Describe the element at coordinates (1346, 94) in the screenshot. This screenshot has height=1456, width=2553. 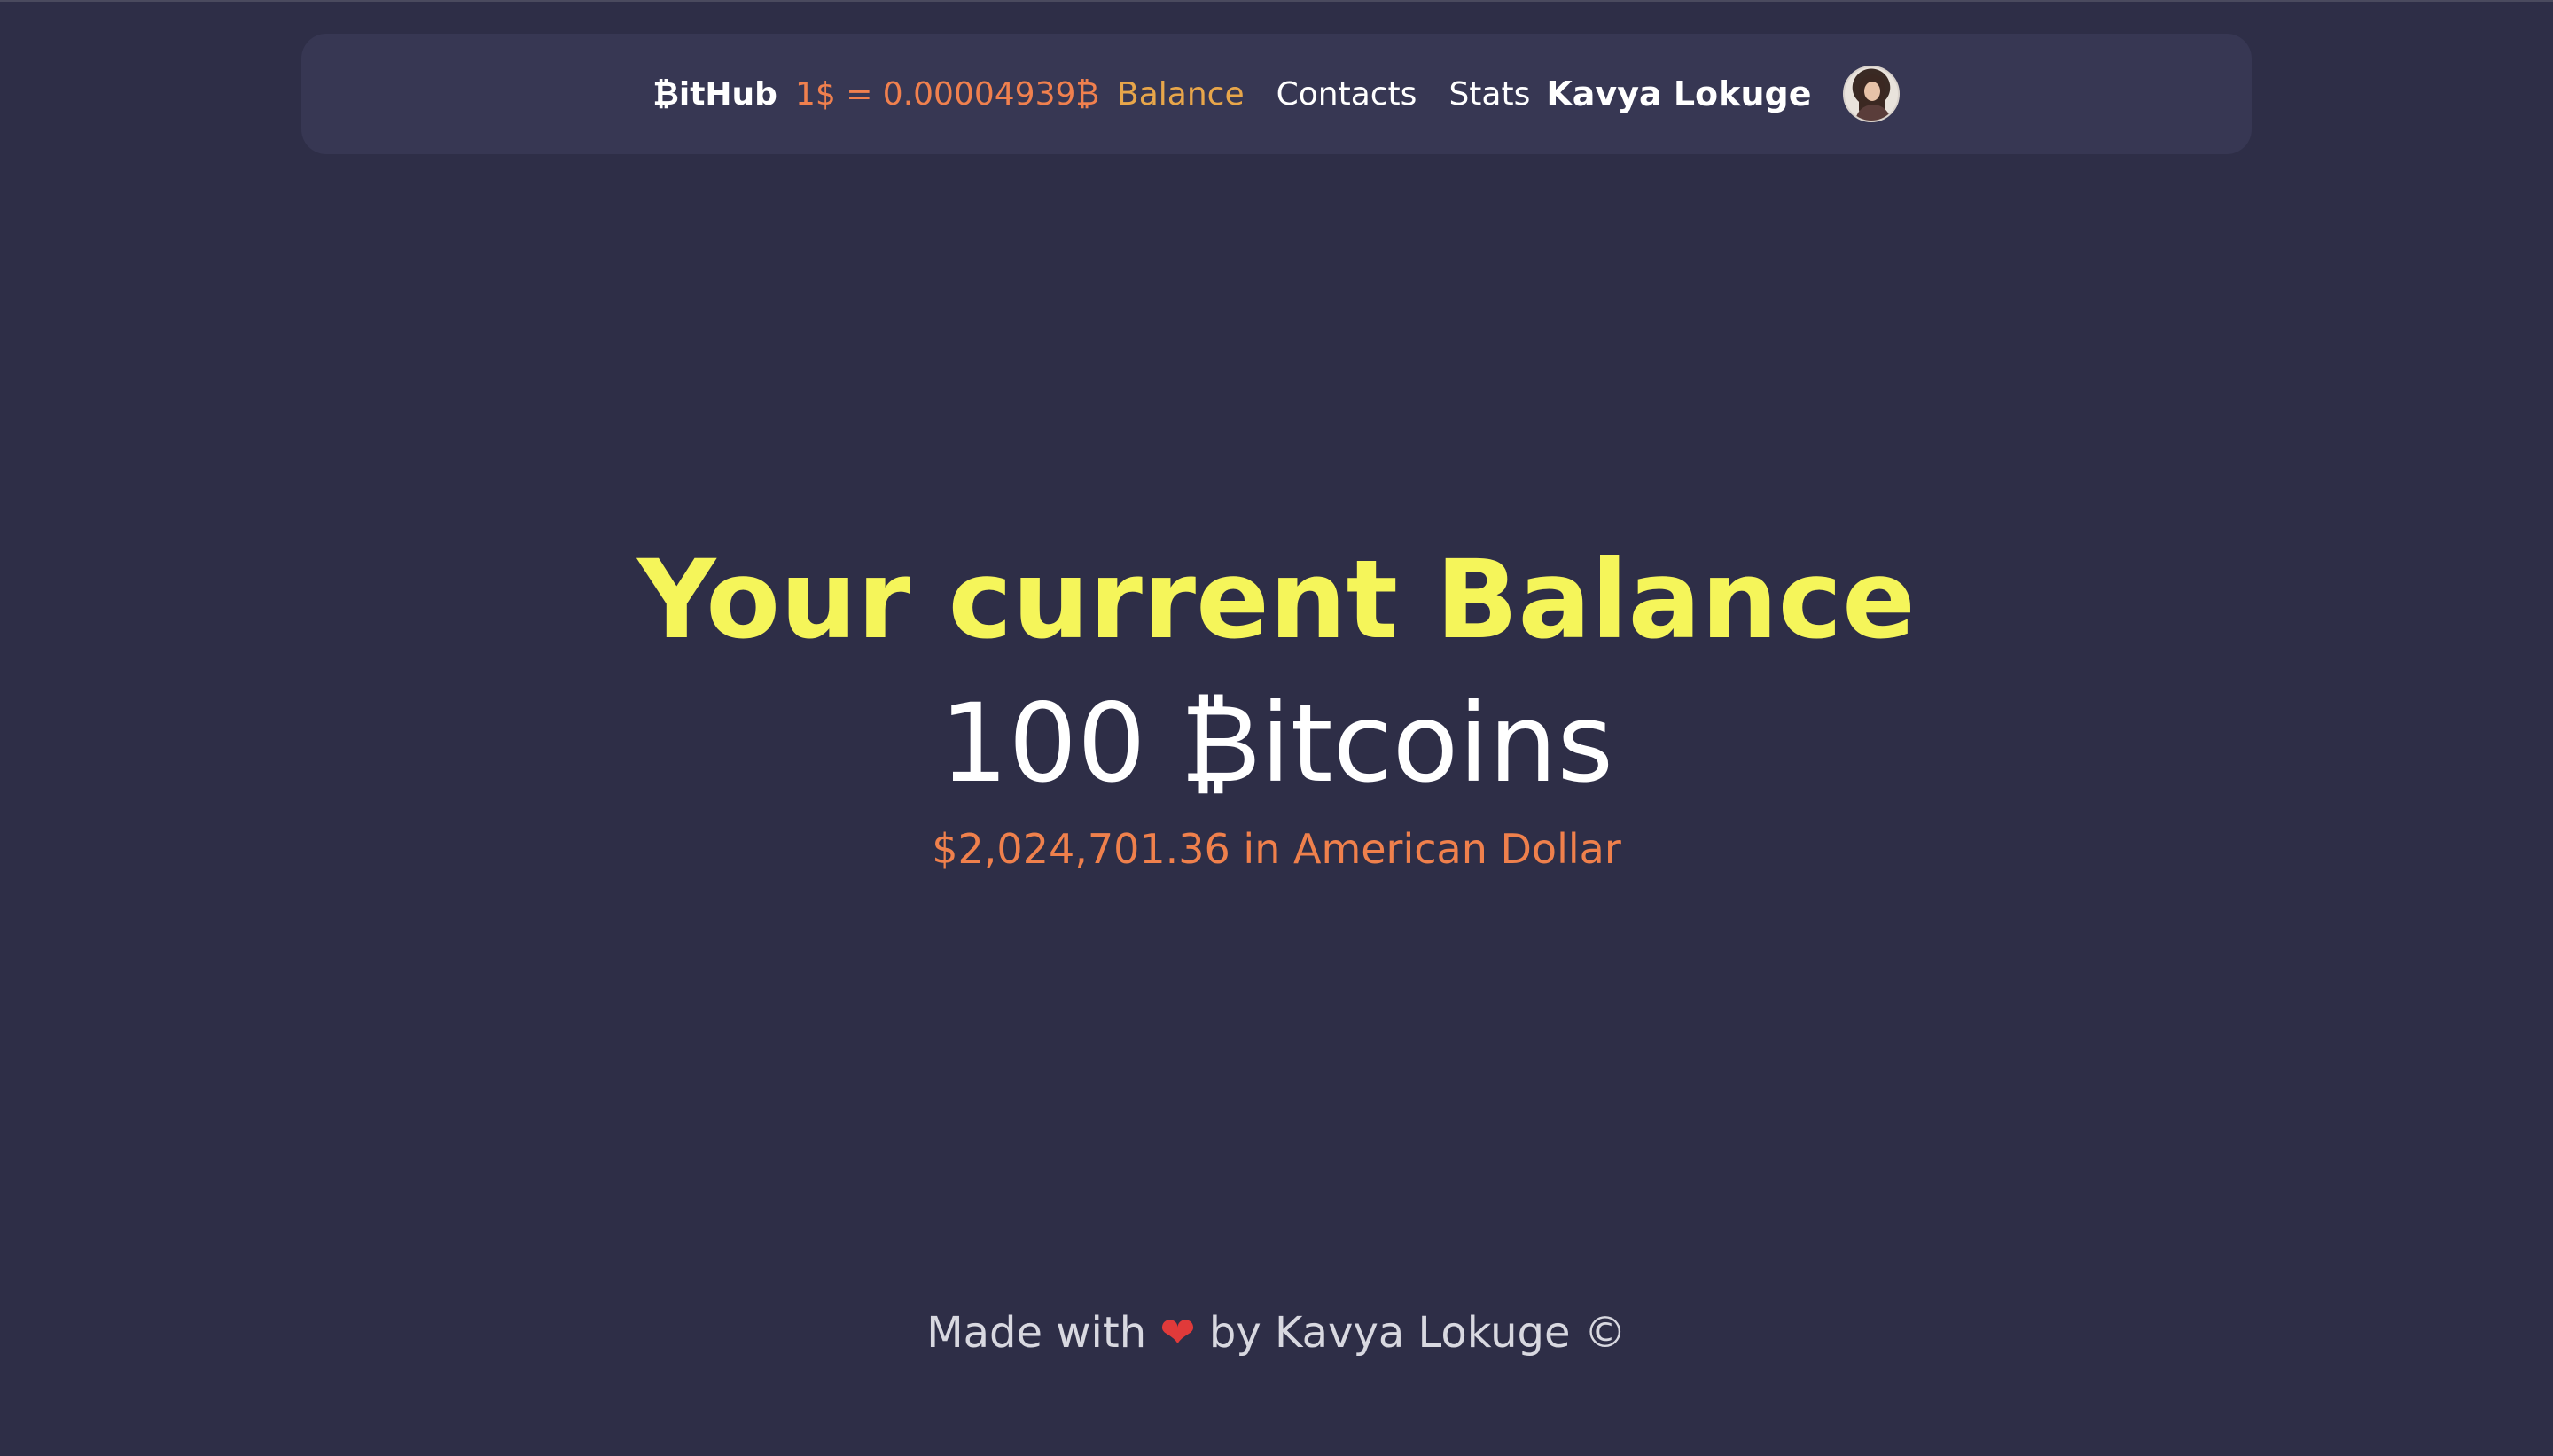
I see `nav-link-contacts: Contacts` at that location.